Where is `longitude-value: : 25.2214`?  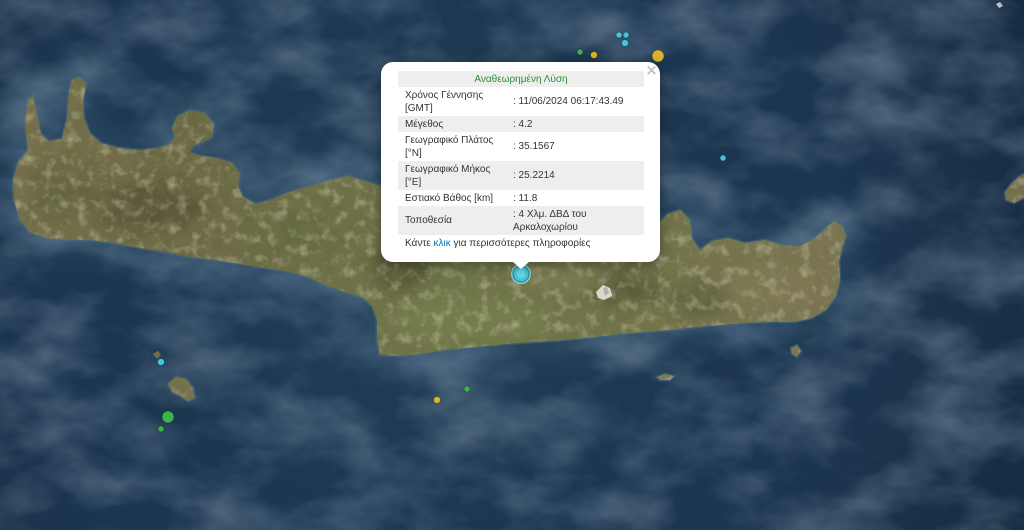
longitude-value: : 25.2214 is located at coordinates (577, 175).